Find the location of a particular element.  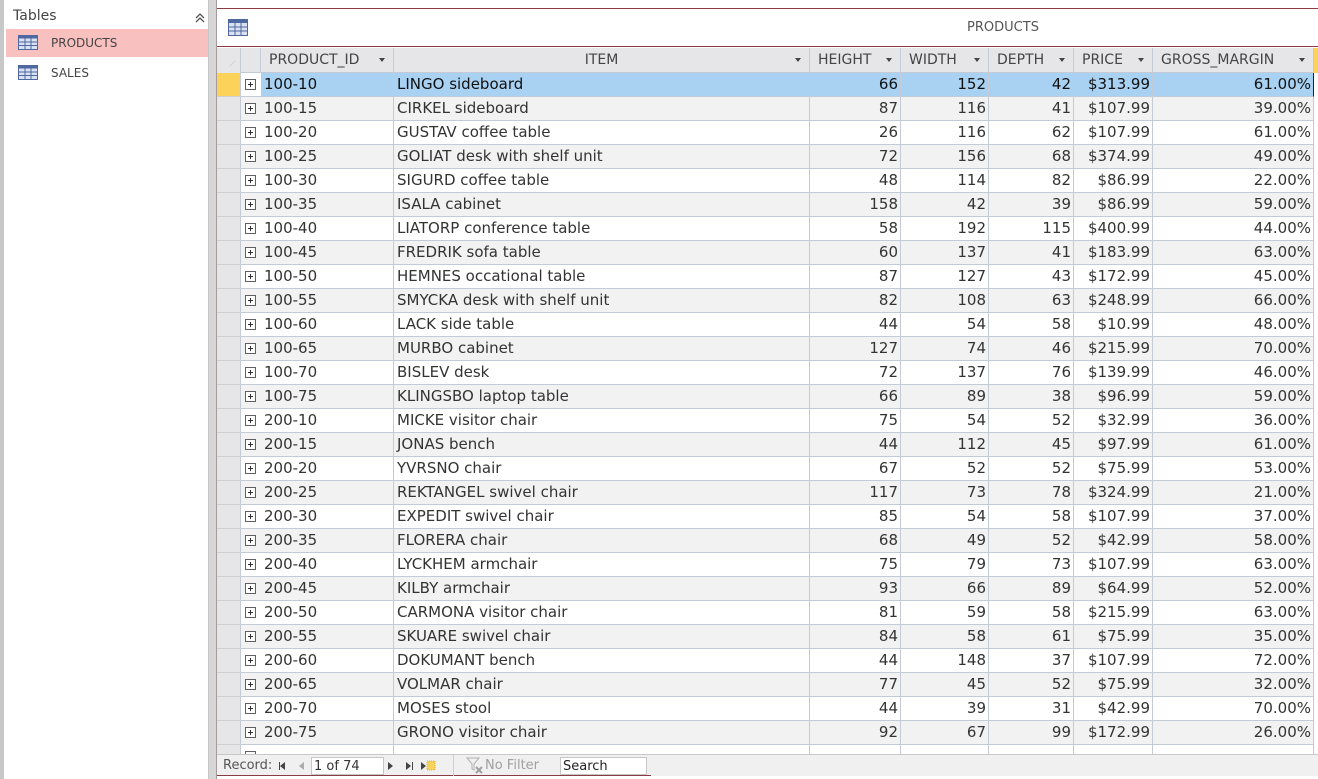

horizontal-scrollbar is located at coordinates (984, 765).